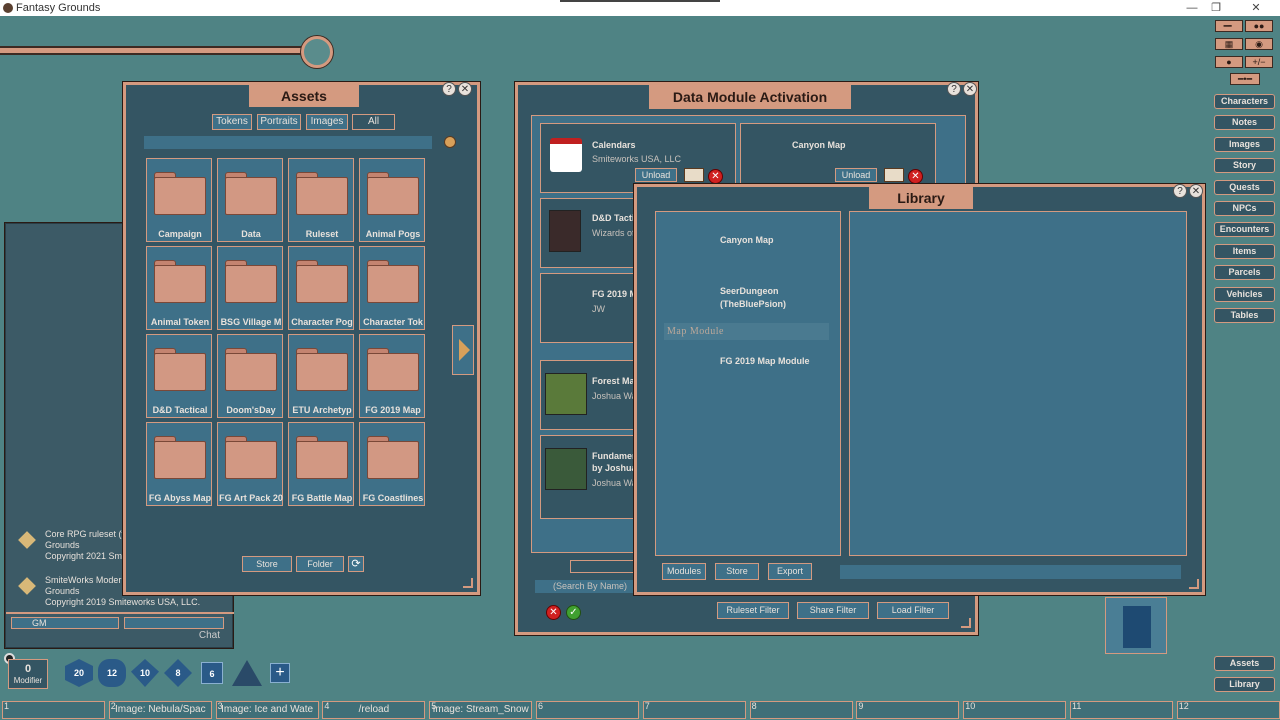 This screenshot has width=1280, height=720. What do you see at coordinates (392, 464) in the screenshot?
I see `asset-folder: FG Coastlines` at bounding box center [392, 464].